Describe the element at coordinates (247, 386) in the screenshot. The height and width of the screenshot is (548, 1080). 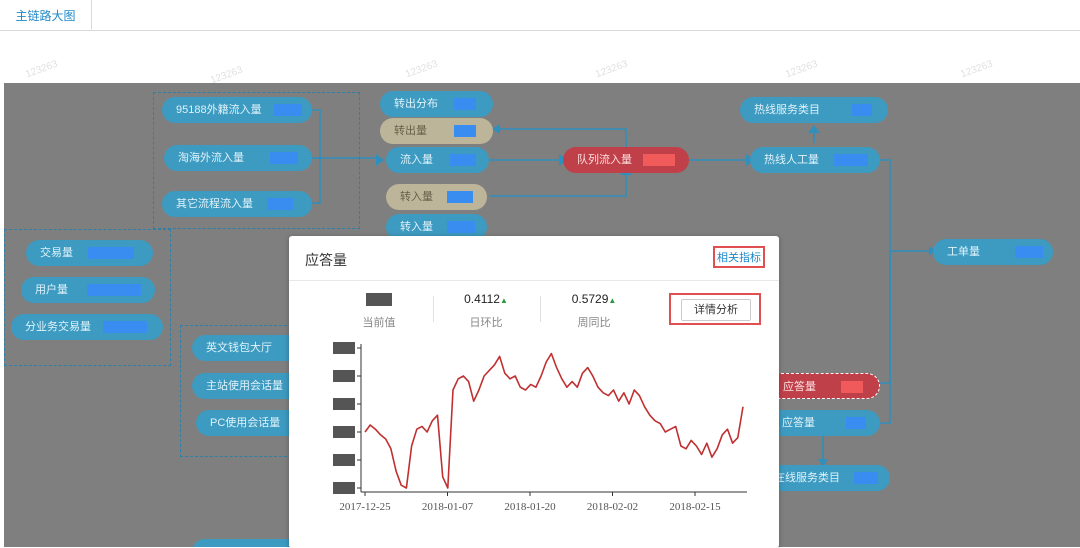
I see `node-zhuzhan: 主站使用会话量` at that location.